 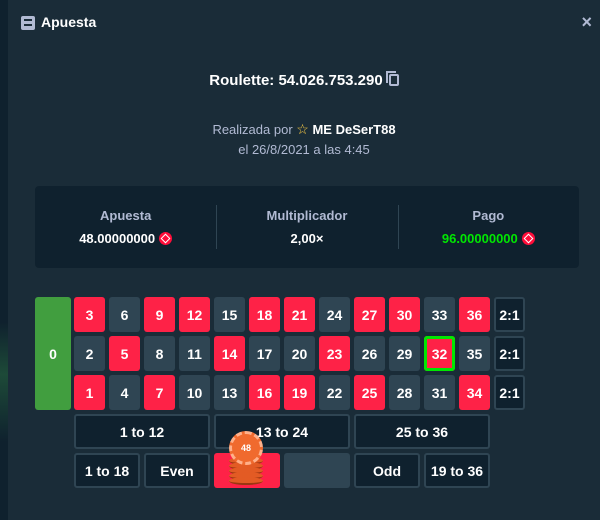 I want to click on column-bet-2: 2:1, so click(x=509, y=353).